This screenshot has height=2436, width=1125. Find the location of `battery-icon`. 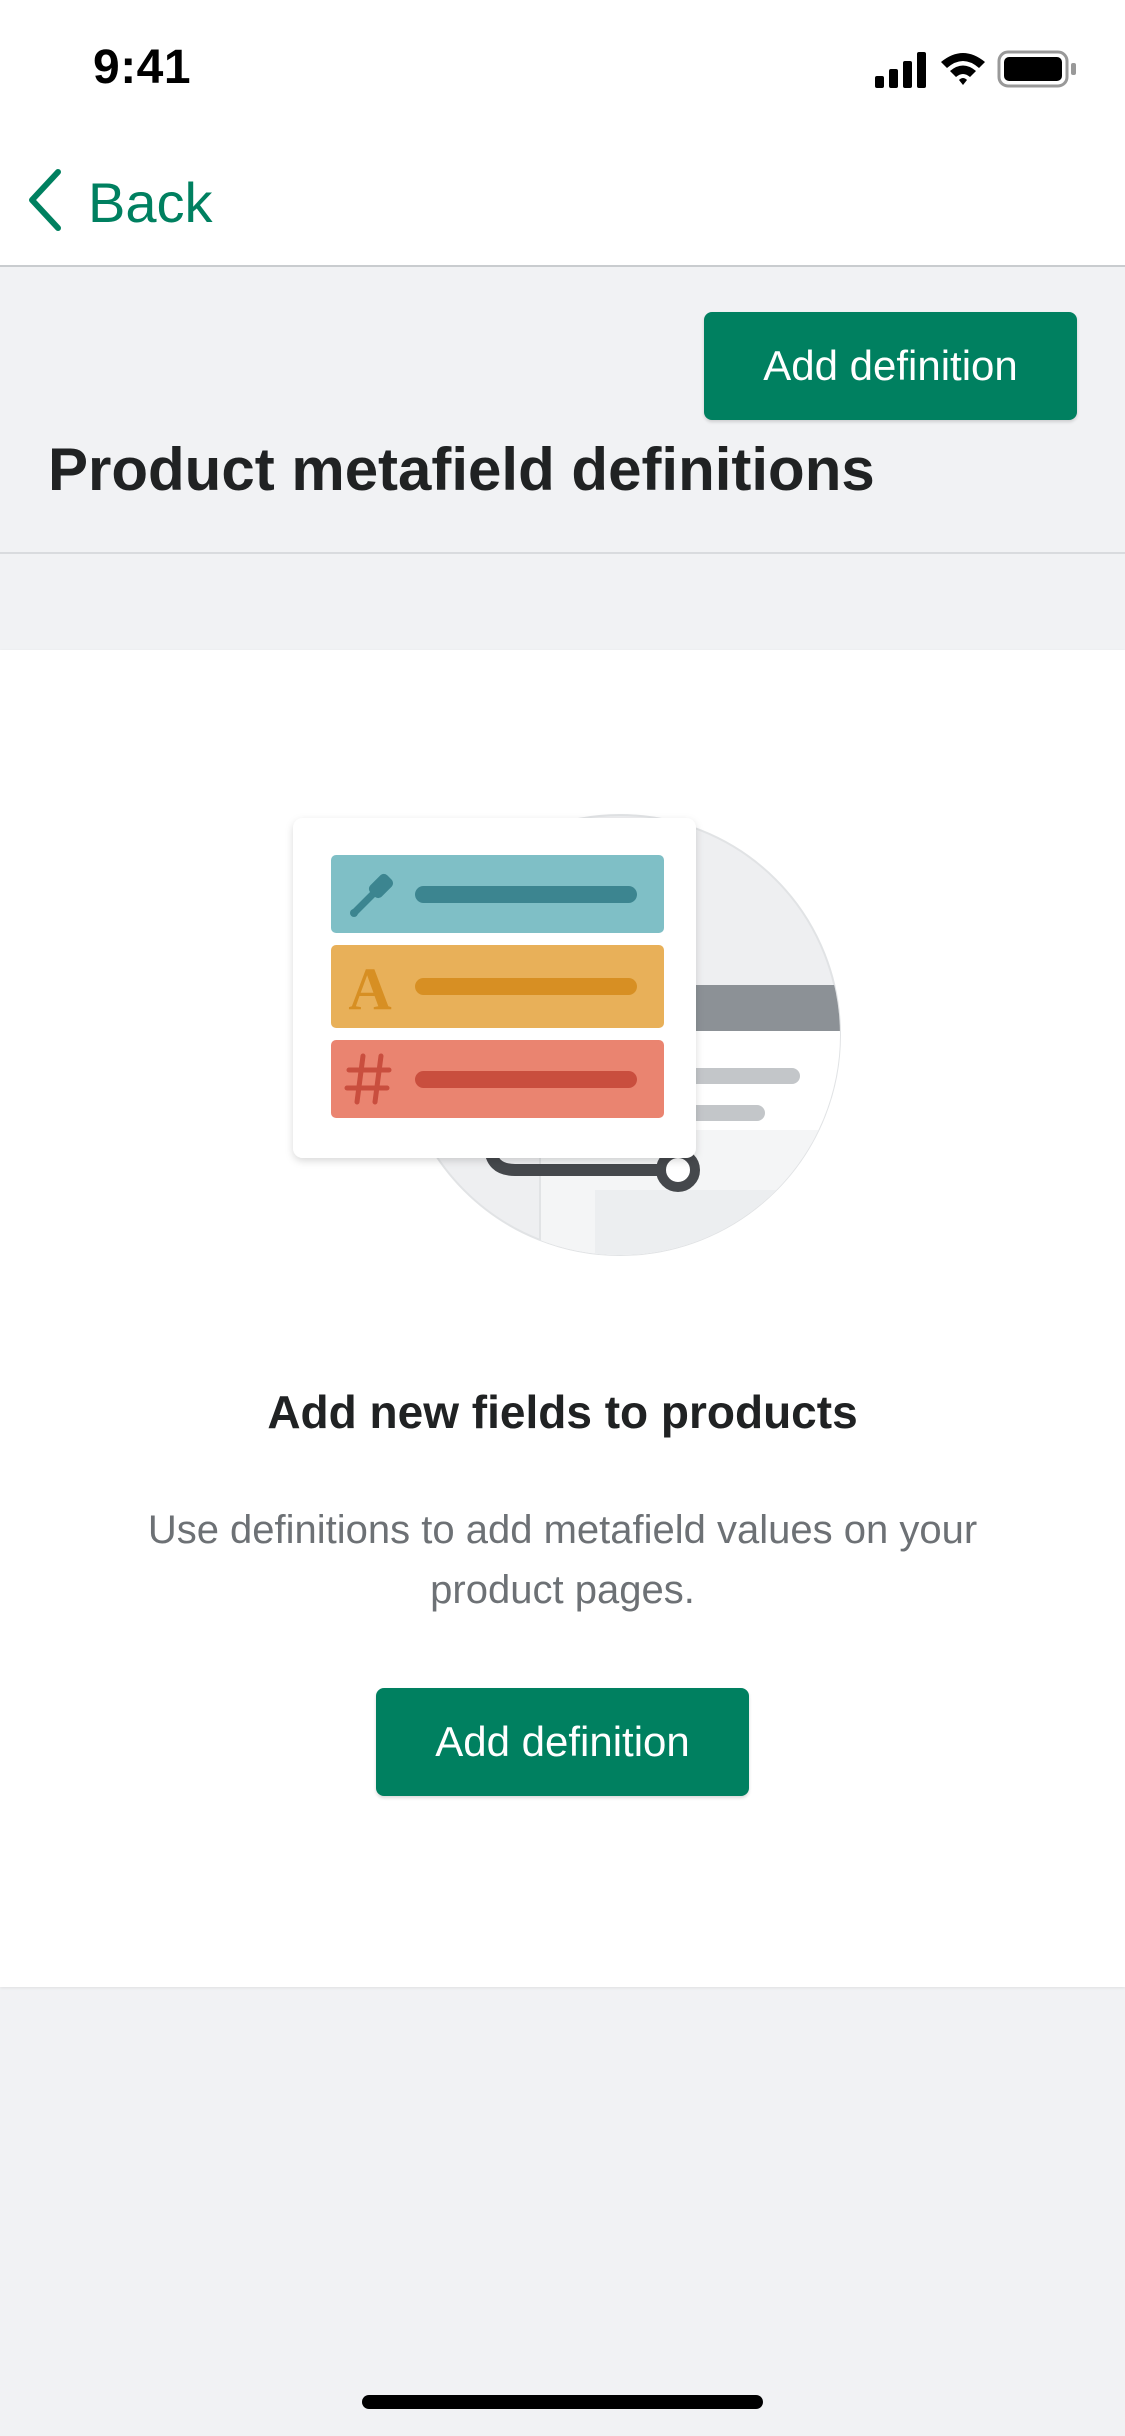

battery-icon is located at coordinates (1036, 69).